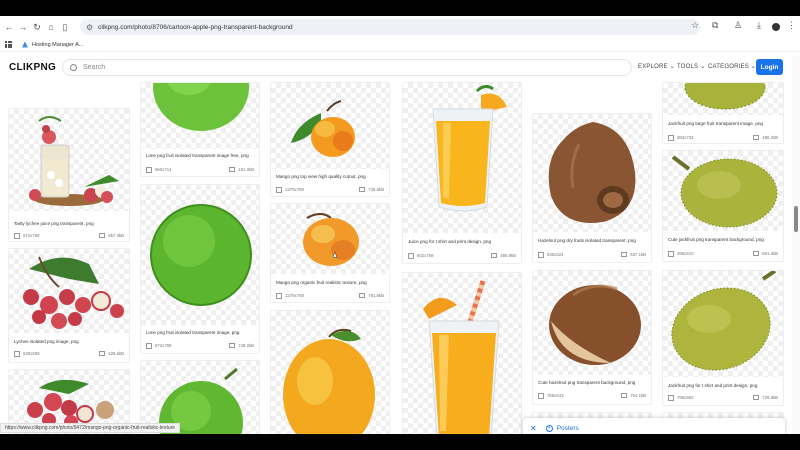 This screenshot has height=450, width=800. Describe the element at coordinates (23, 27) in the screenshot. I see `arrow-right-icon: →` at that location.